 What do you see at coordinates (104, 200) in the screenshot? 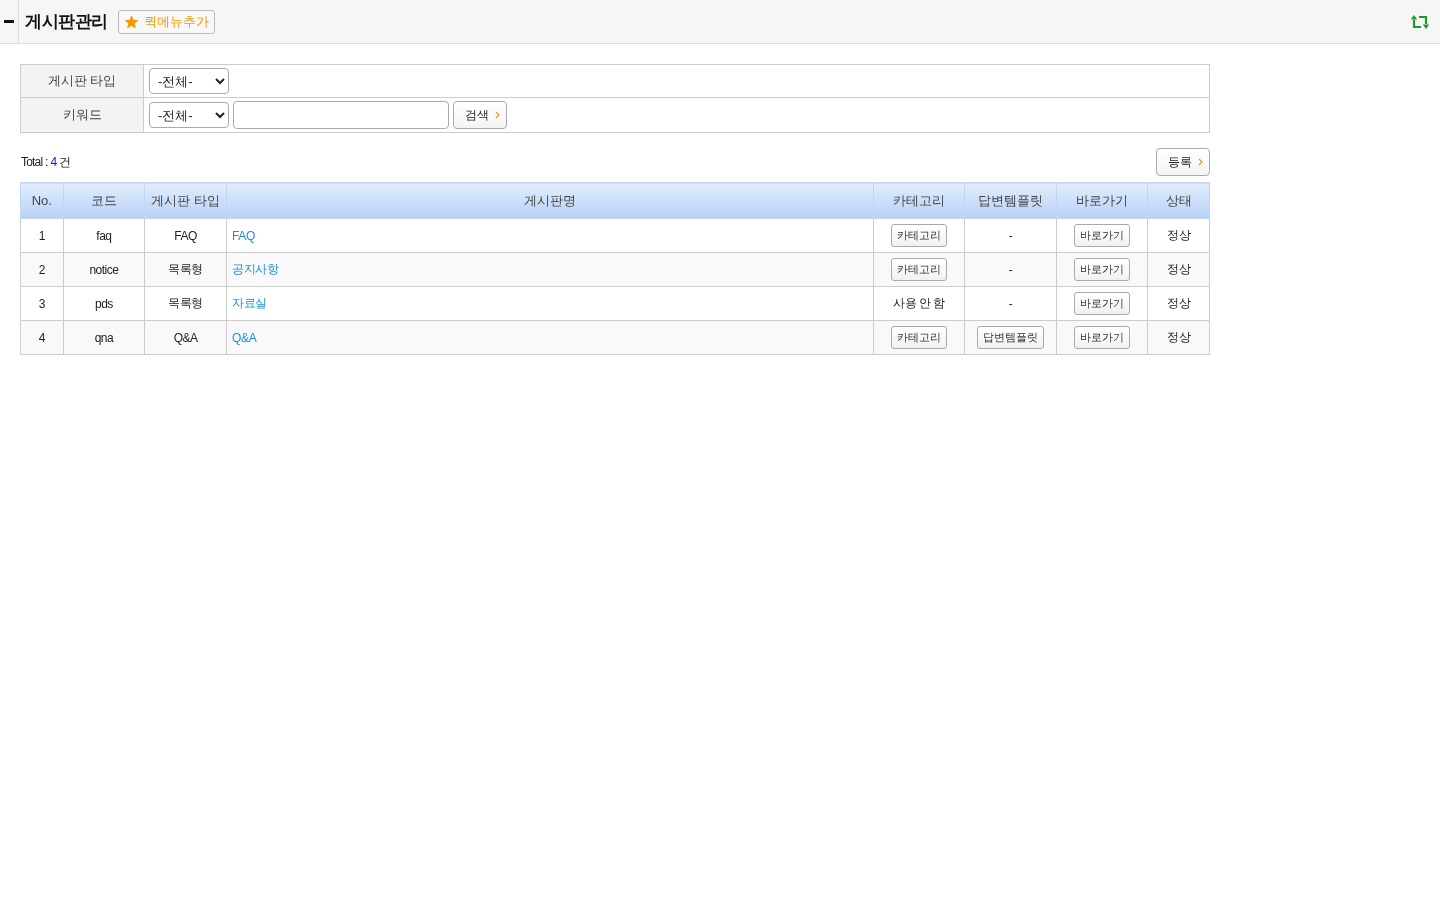
I see `column-header: 코드` at bounding box center [104, 200].